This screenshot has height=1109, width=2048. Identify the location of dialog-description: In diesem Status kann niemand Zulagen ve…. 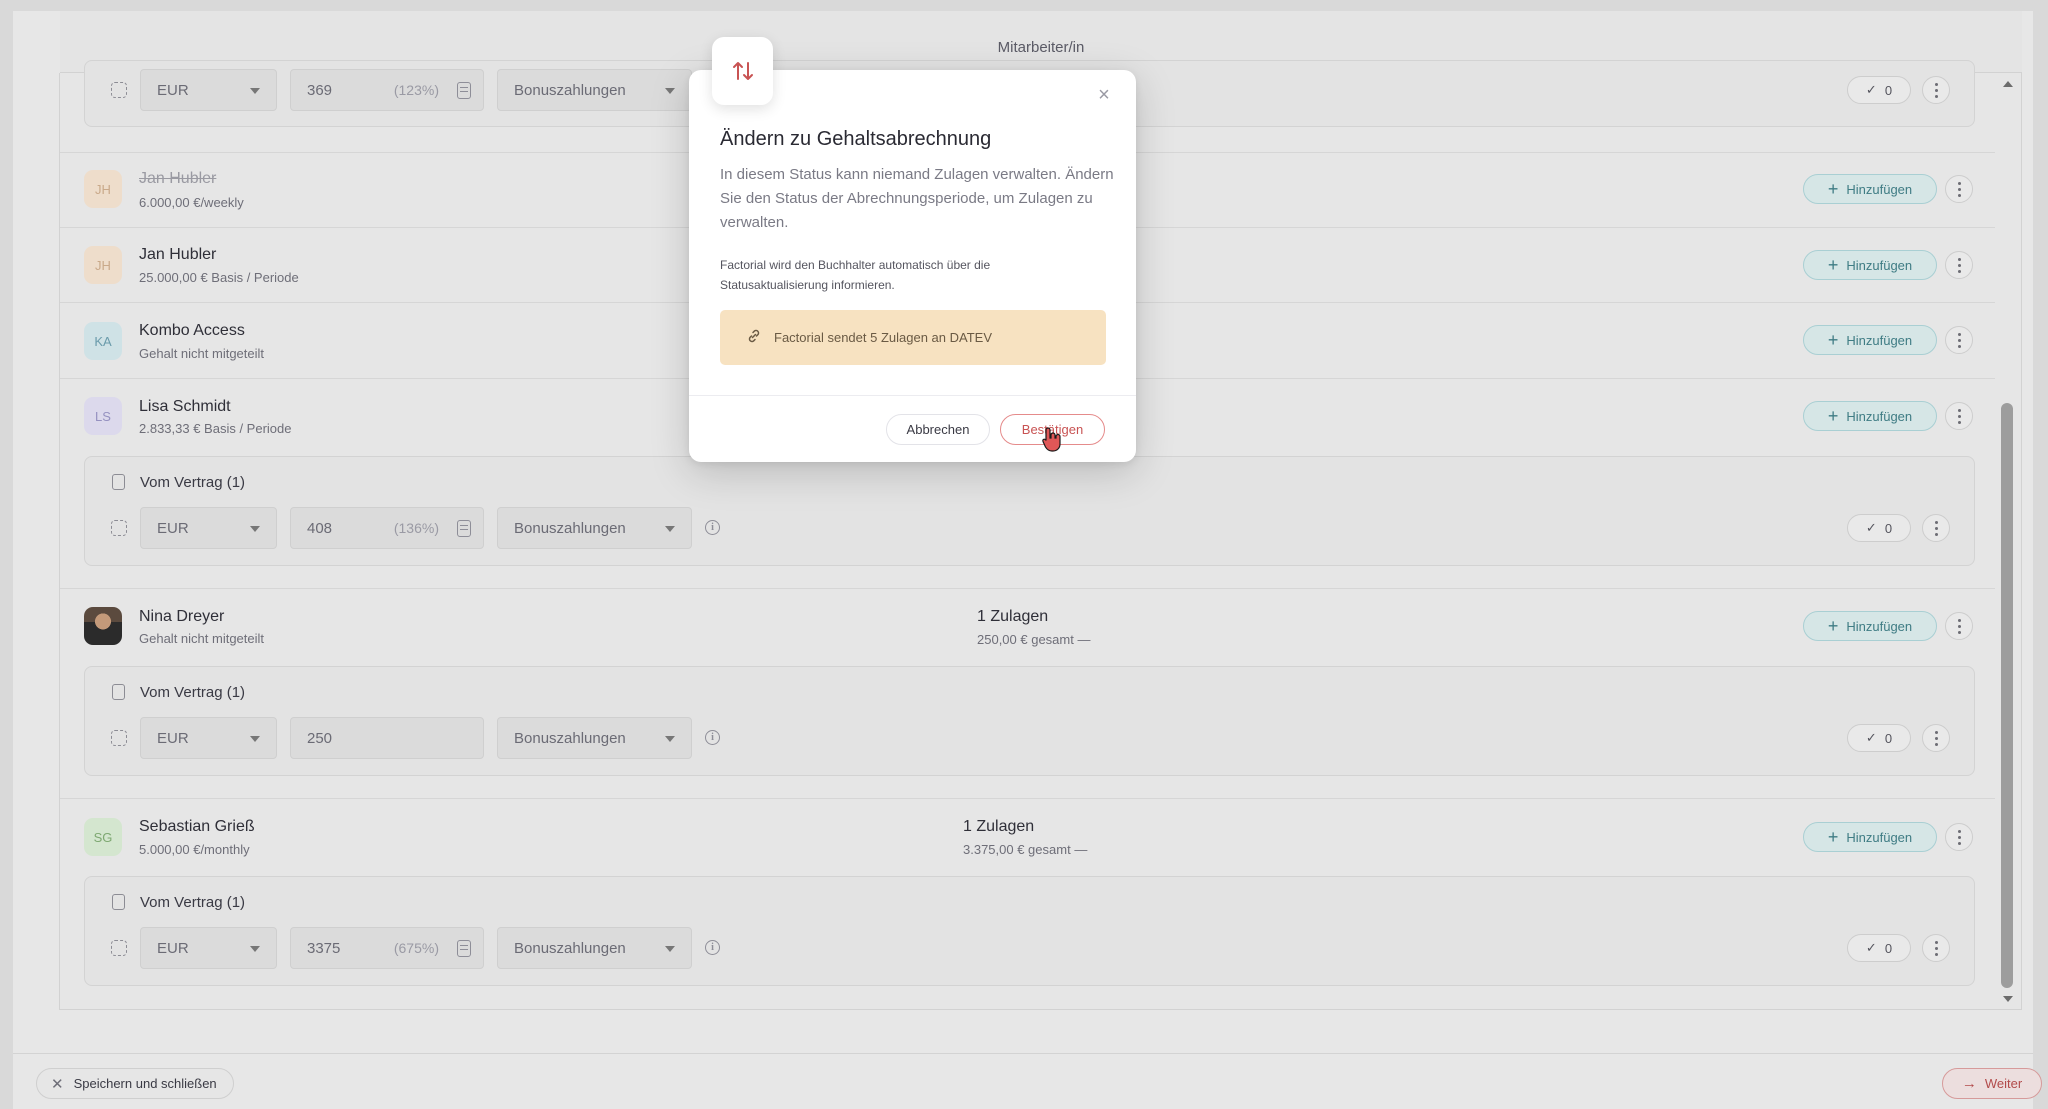
(917, 198).